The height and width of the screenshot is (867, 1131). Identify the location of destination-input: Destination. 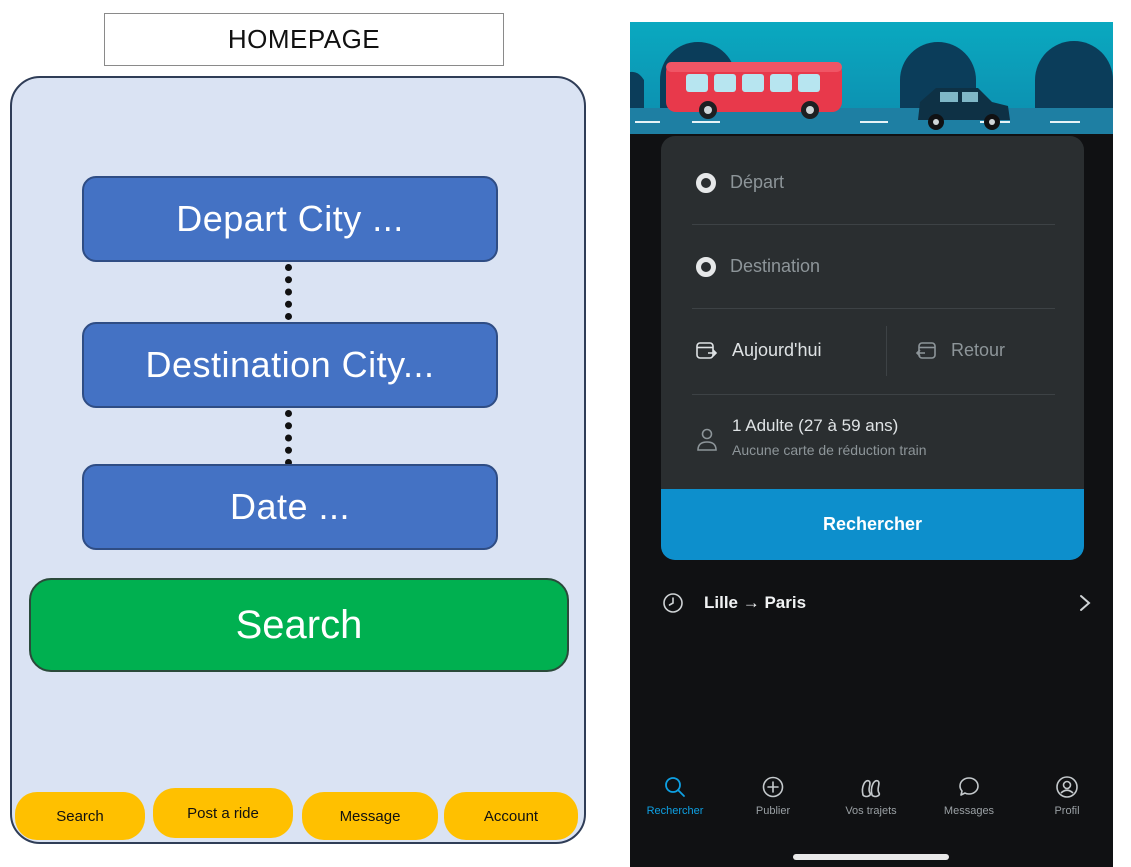
(875, 266).